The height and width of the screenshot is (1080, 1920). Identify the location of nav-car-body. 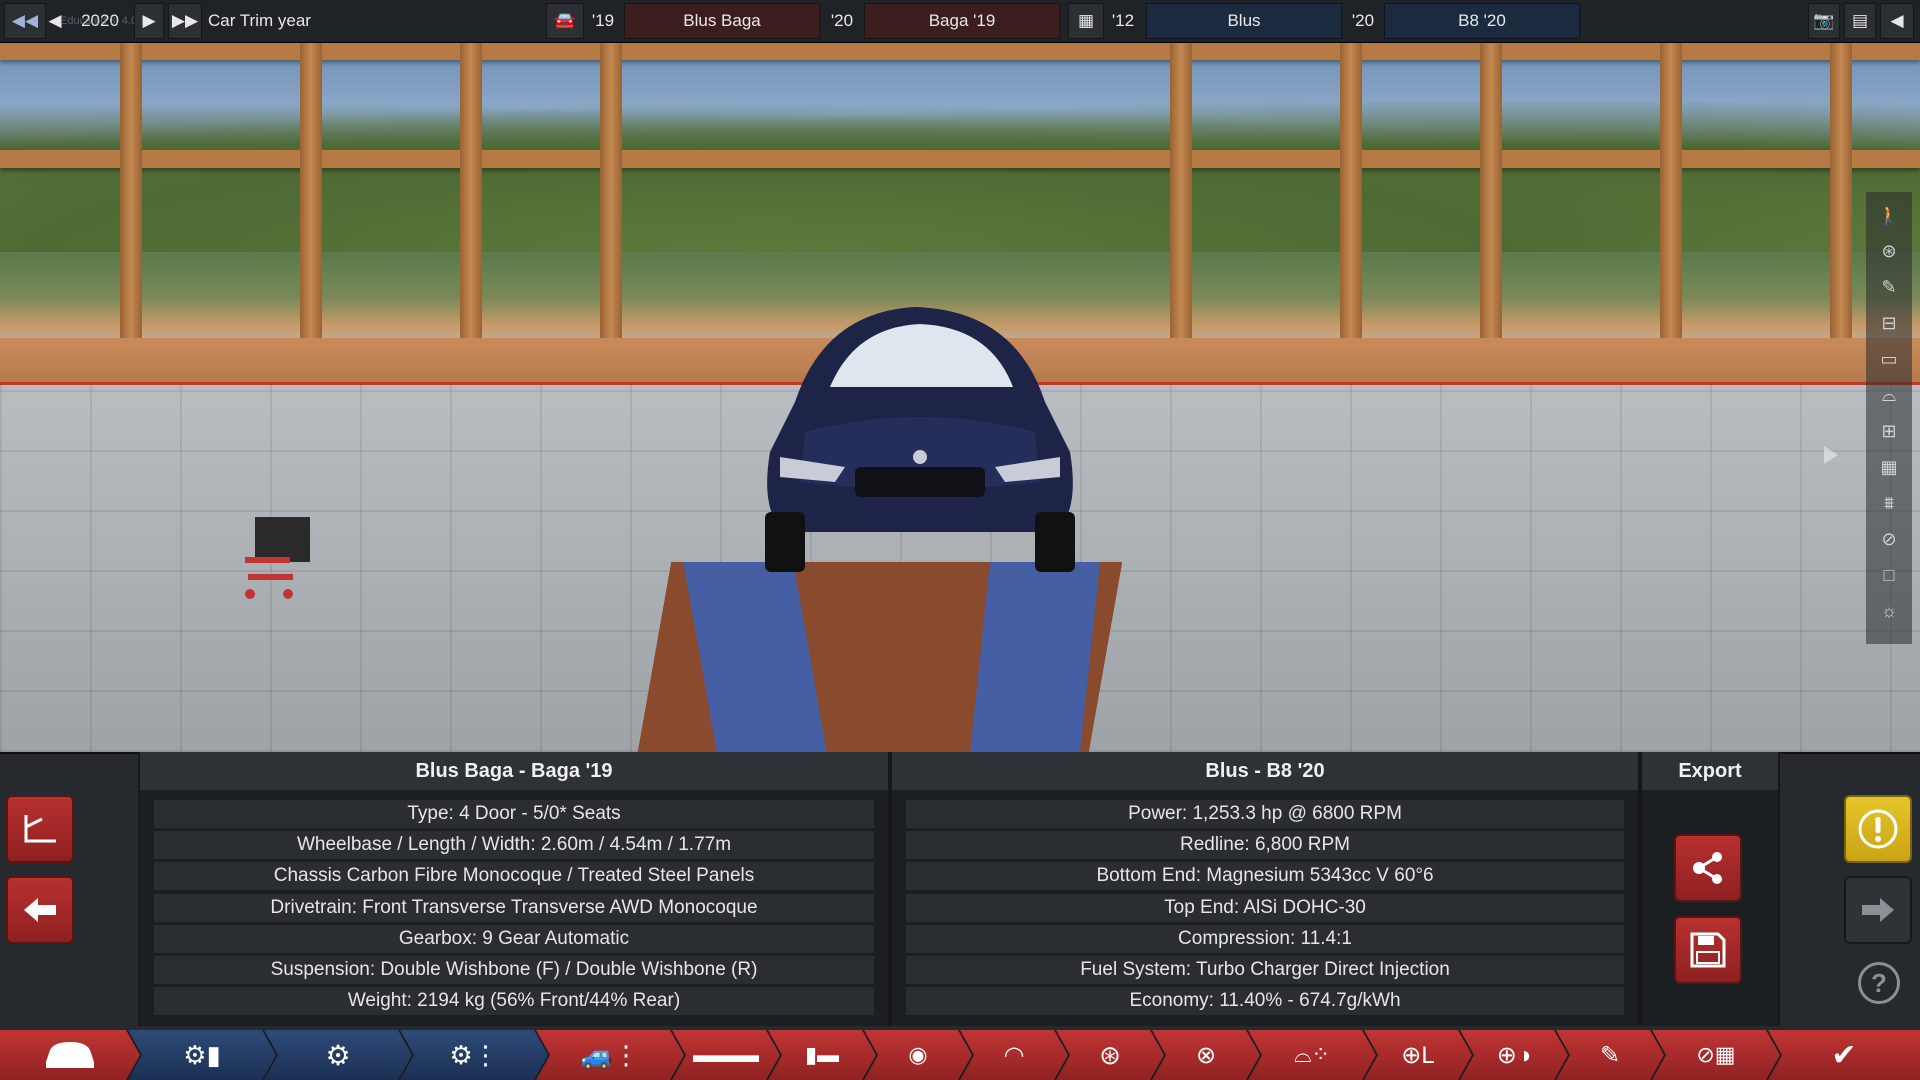
(70, 1055).